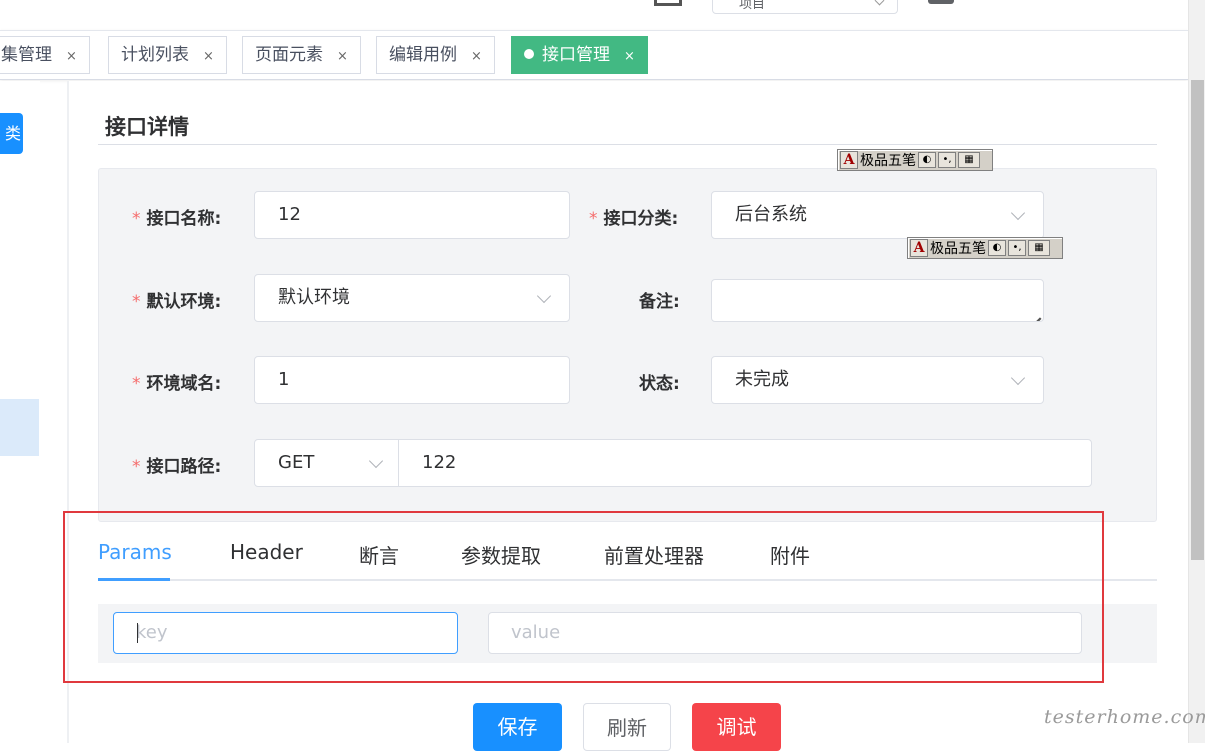  I want to click on api-path-label: * 接口路径:, so click(176, 464).